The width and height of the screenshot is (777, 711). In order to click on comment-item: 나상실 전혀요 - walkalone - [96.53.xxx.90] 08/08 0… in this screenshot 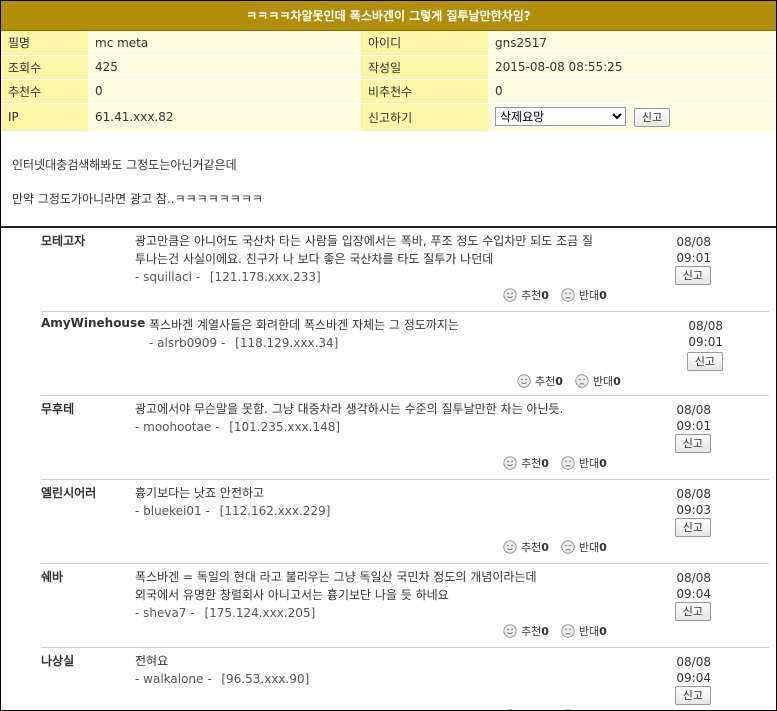, I will do `click(405, 679)`.